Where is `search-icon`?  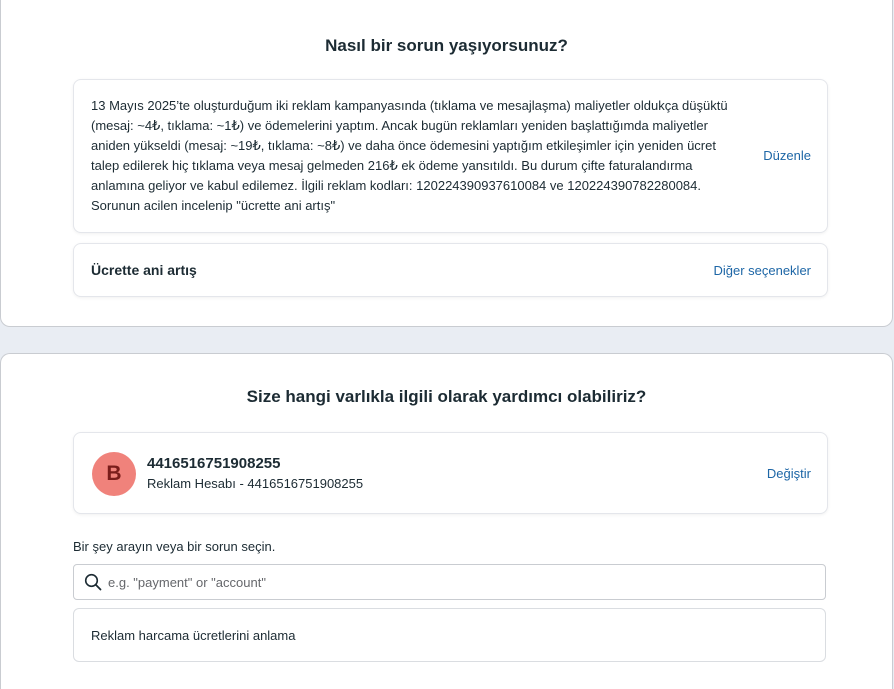 search-icon is located at coordinates (93, 582).